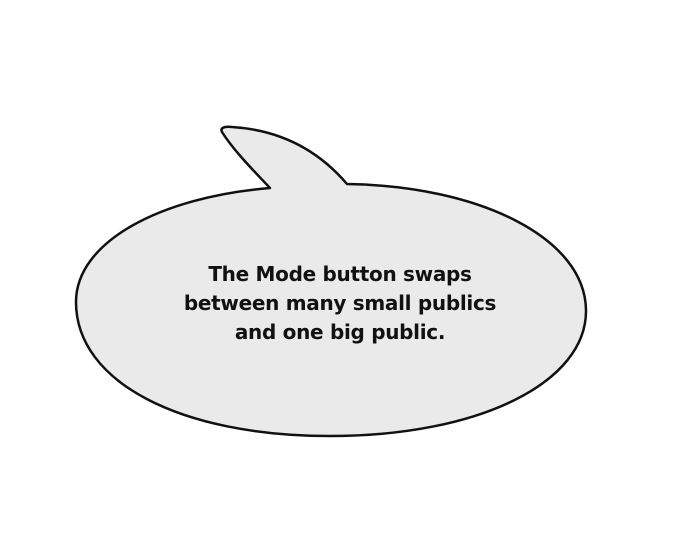  What do you see at coordinates (340, 332) in the screenshot?
I see `speech-bubble-line-3: and one big public.` at bounding box center [340, 332].